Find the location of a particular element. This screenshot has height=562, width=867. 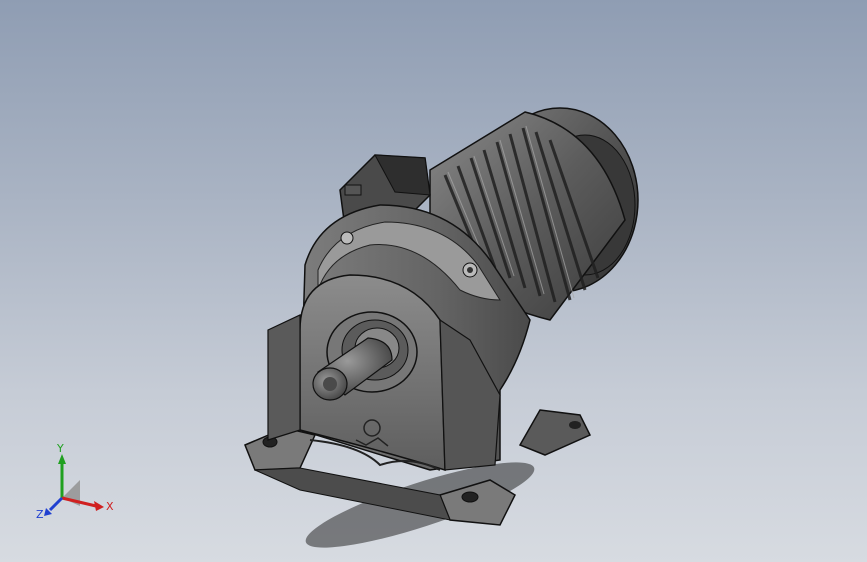

z-axis-label: Z is located at coordinates (40, 514).